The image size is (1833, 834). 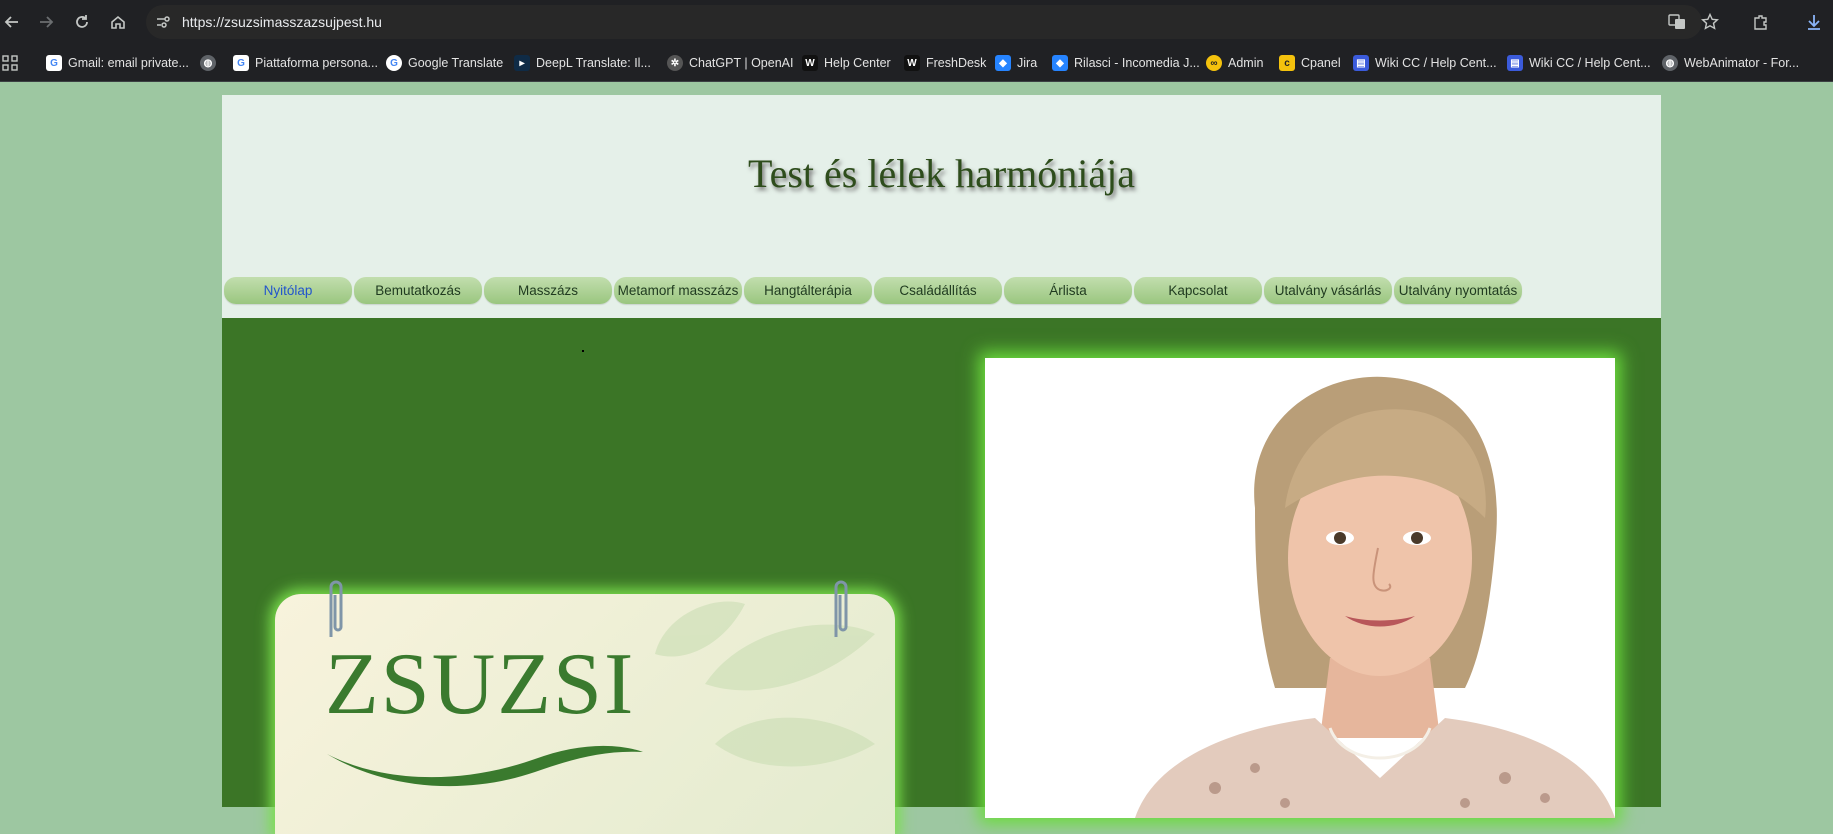 I want to click on logo-card: ZSUZSI, so click(x=585, y=714).